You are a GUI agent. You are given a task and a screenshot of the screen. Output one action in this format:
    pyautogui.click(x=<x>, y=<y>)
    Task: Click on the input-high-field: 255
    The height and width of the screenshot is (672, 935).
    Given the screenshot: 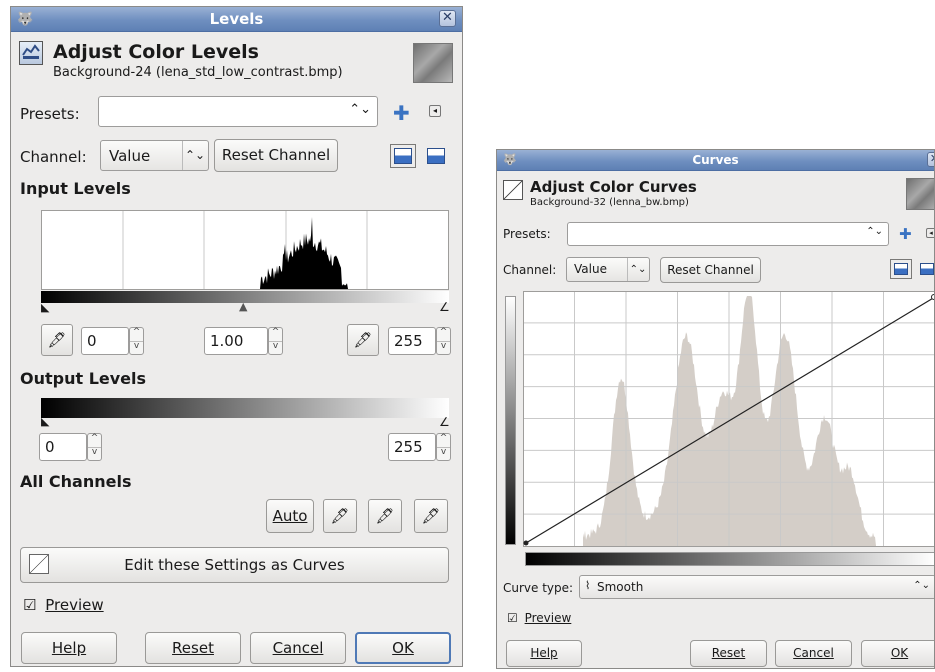 What is the action you would take?
    pyautogui.click(x=412, y=341)
    